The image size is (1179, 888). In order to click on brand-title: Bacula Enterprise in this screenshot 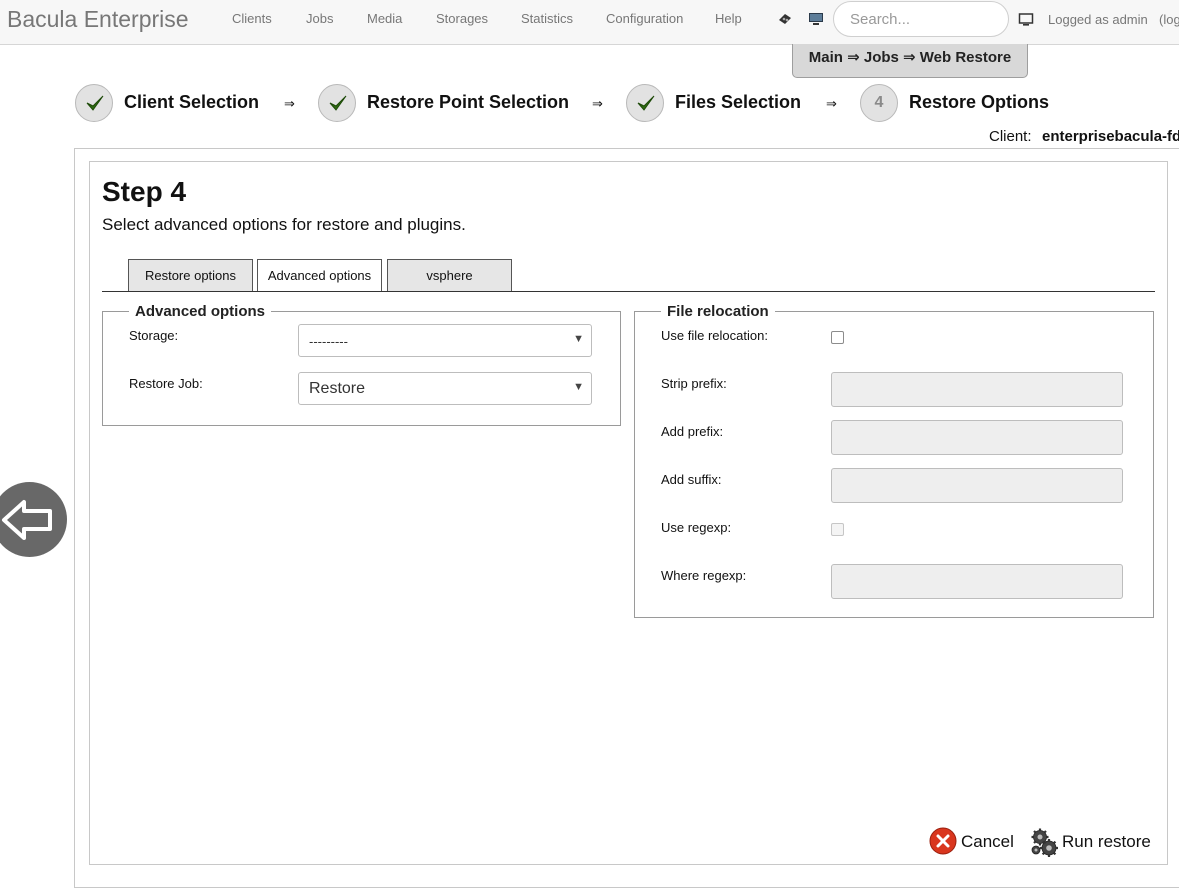, I will do `click(98, 19)`.